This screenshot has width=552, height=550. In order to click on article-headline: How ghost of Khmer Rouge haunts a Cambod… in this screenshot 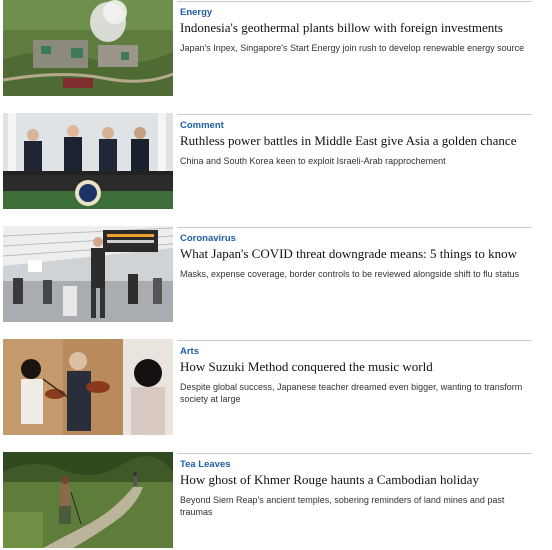, I will do `click(355, 480)`.